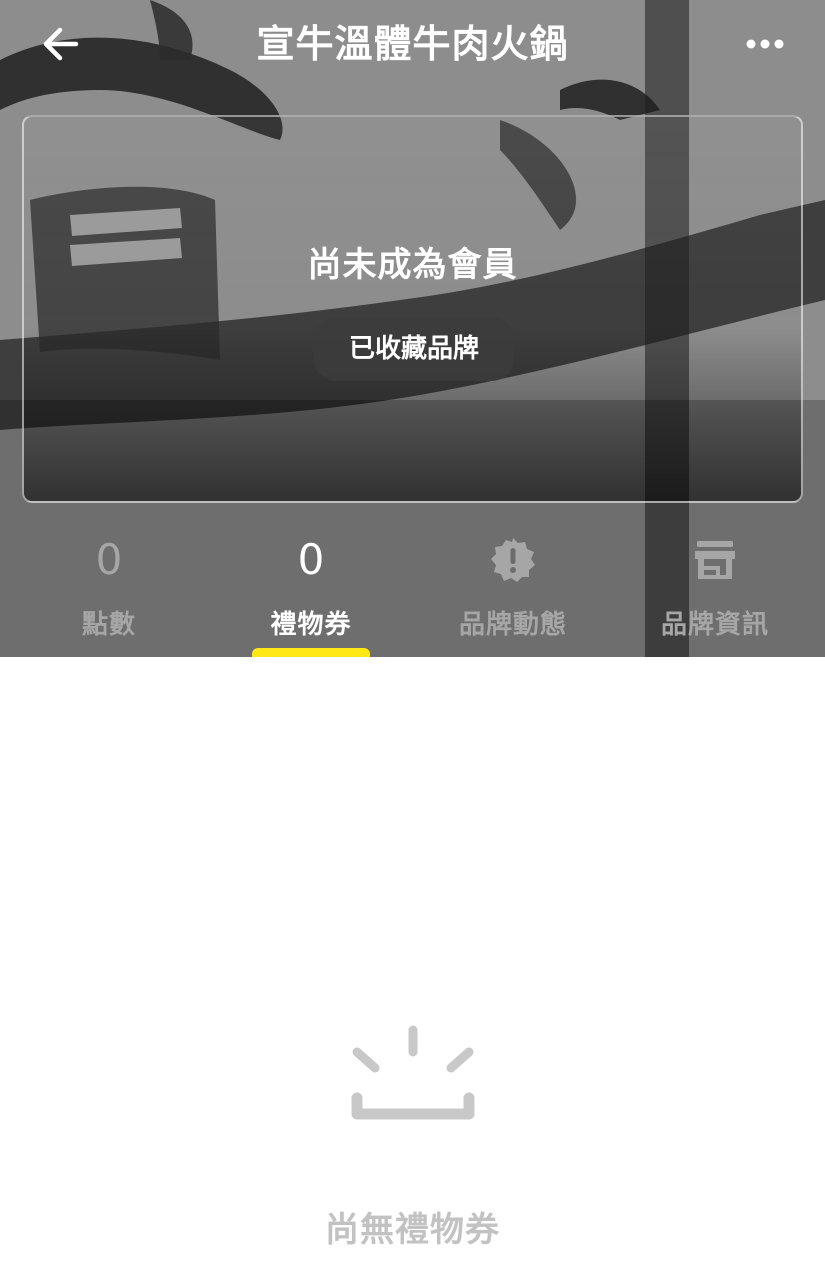  Describe the element at coordinates (413, 1072) in the screenshot. I see `empty-box-icon` at that location.